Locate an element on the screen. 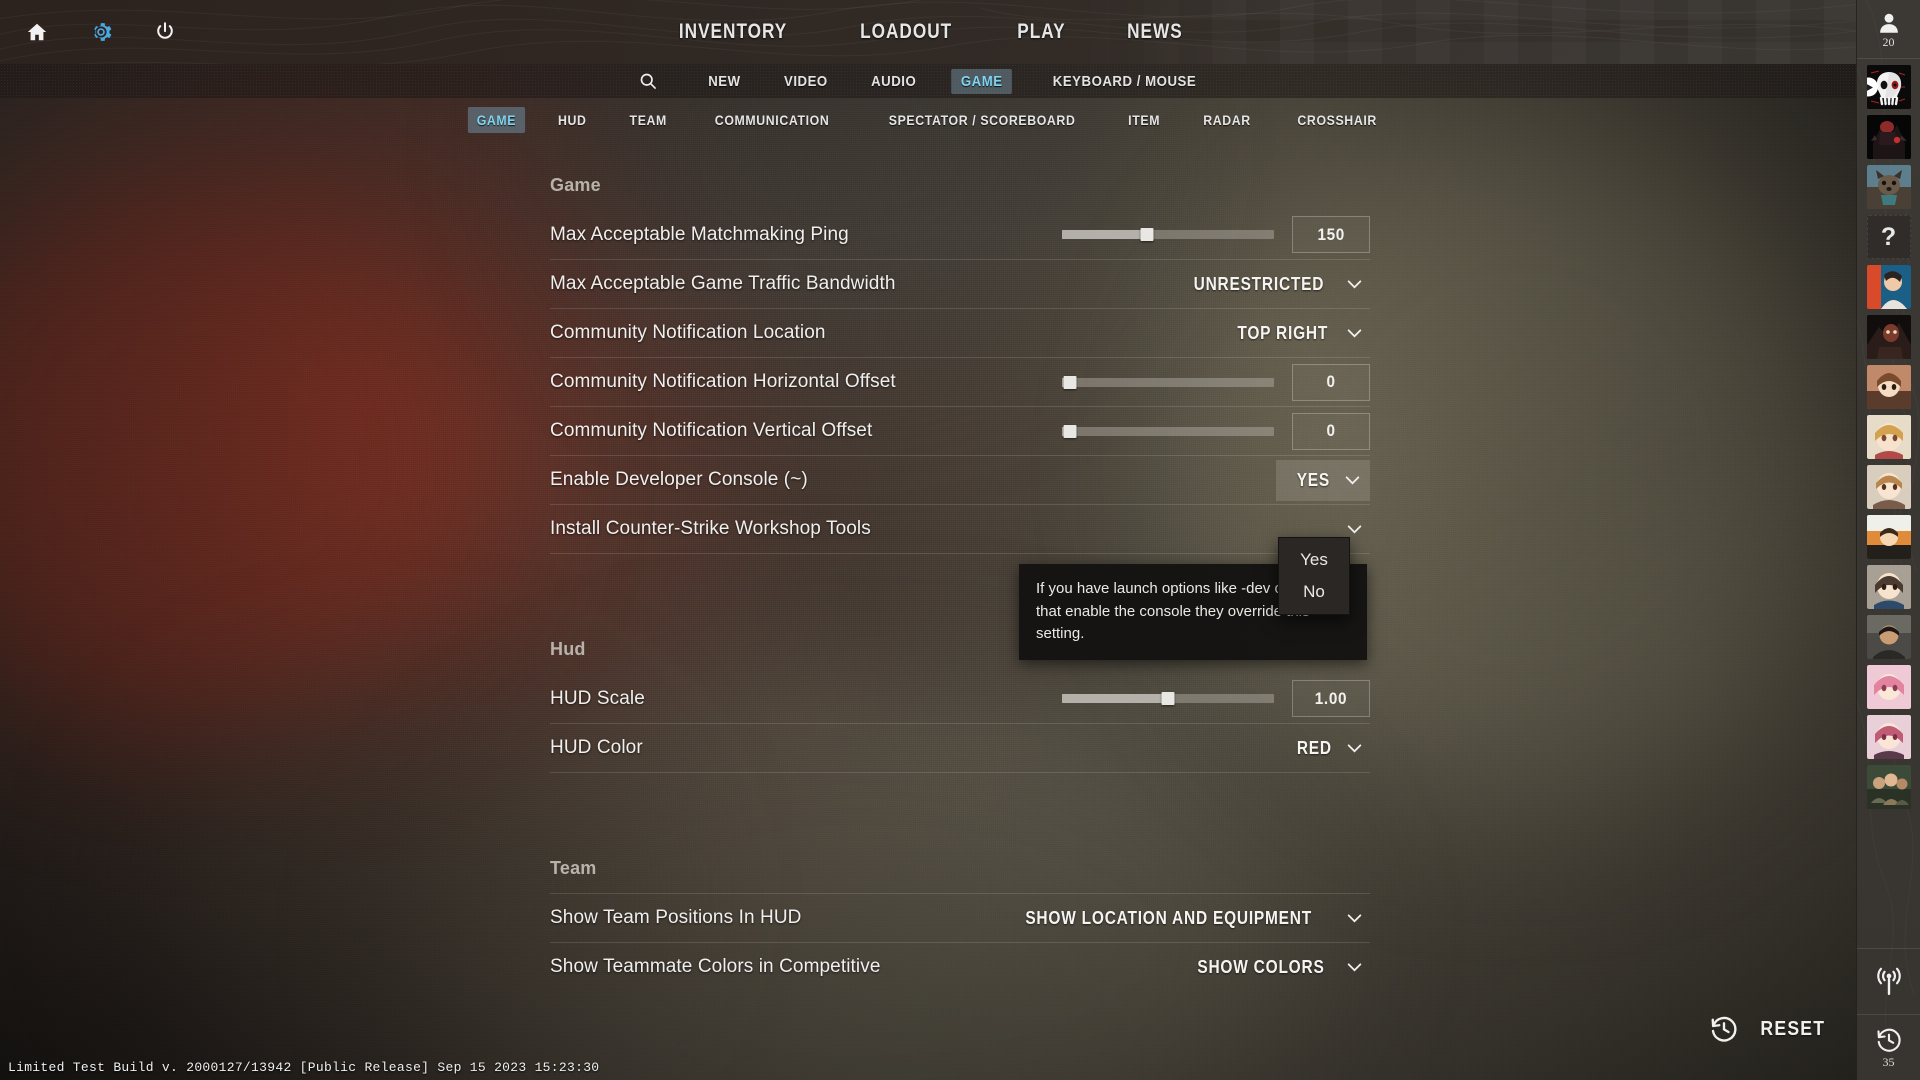 The image size is (1920, 1080). rail-tile-portrait-anime-d is located at coordinates (1888, 587).